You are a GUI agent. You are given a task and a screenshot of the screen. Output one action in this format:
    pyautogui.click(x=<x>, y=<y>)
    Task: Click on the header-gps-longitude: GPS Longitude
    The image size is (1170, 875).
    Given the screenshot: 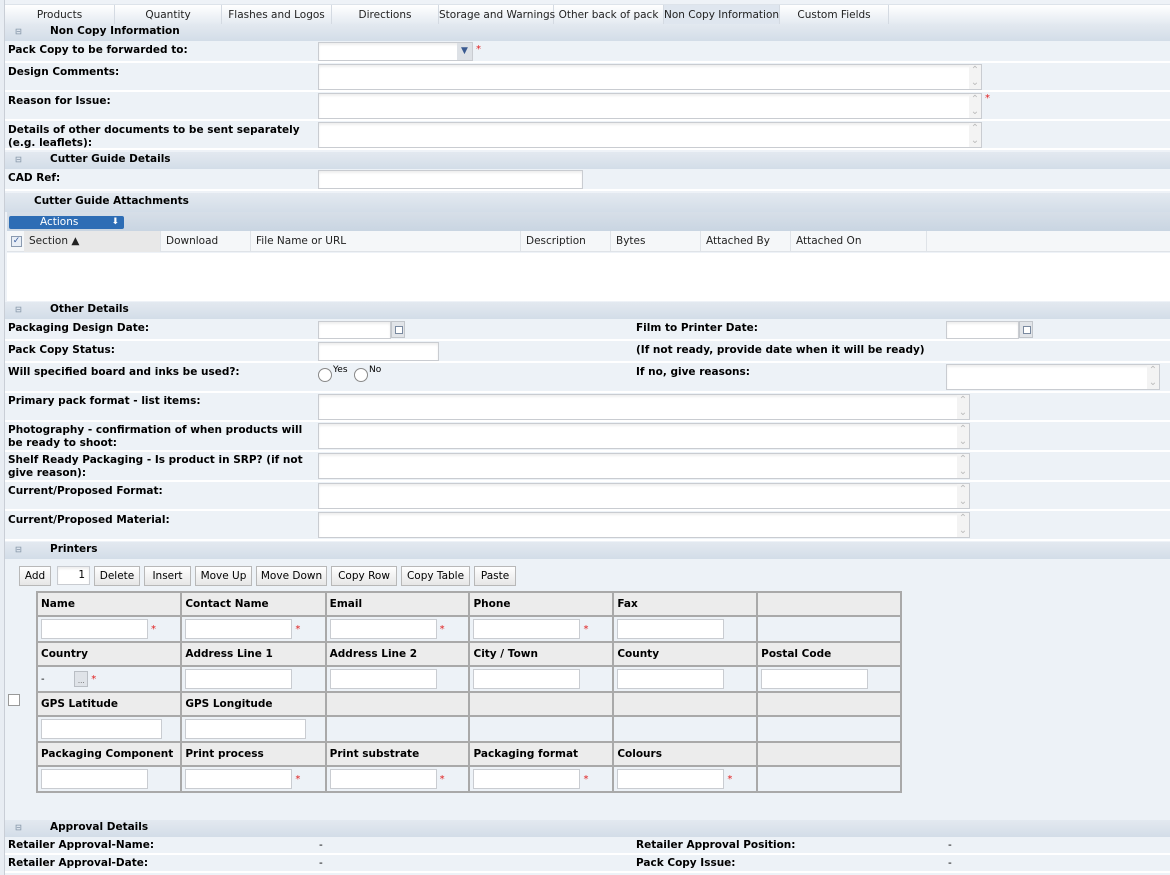 What is the action you would take?
    pyautogui.click(x=253, y=704)
    